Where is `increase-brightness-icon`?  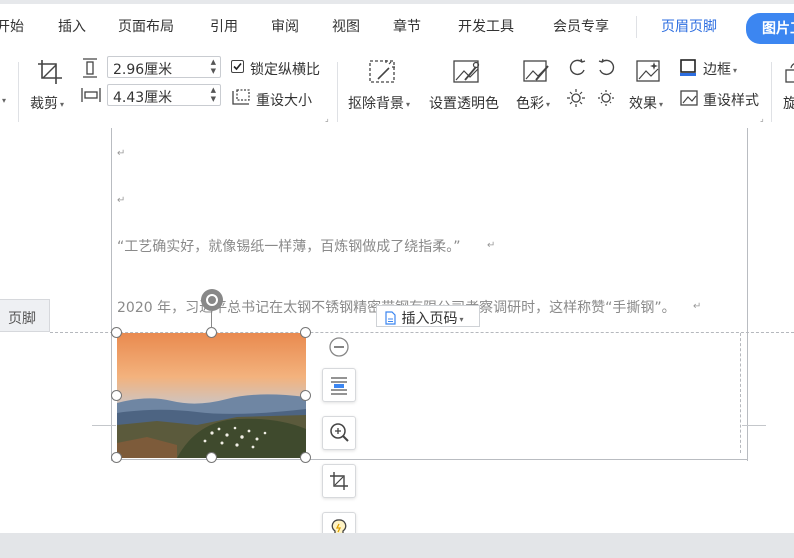 increase-brightness-icon is located at coordinates (576, 98).